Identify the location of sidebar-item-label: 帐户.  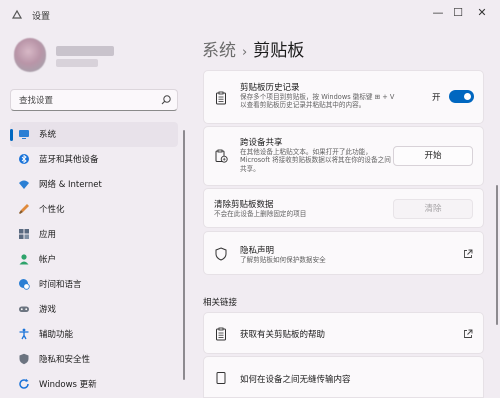
(48, 260).